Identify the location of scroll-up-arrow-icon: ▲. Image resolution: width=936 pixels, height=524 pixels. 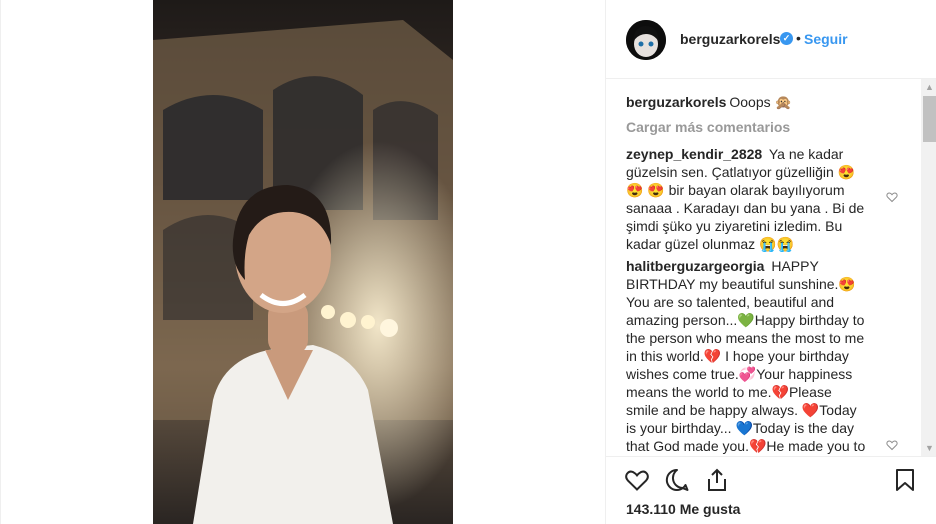
(928, 87).